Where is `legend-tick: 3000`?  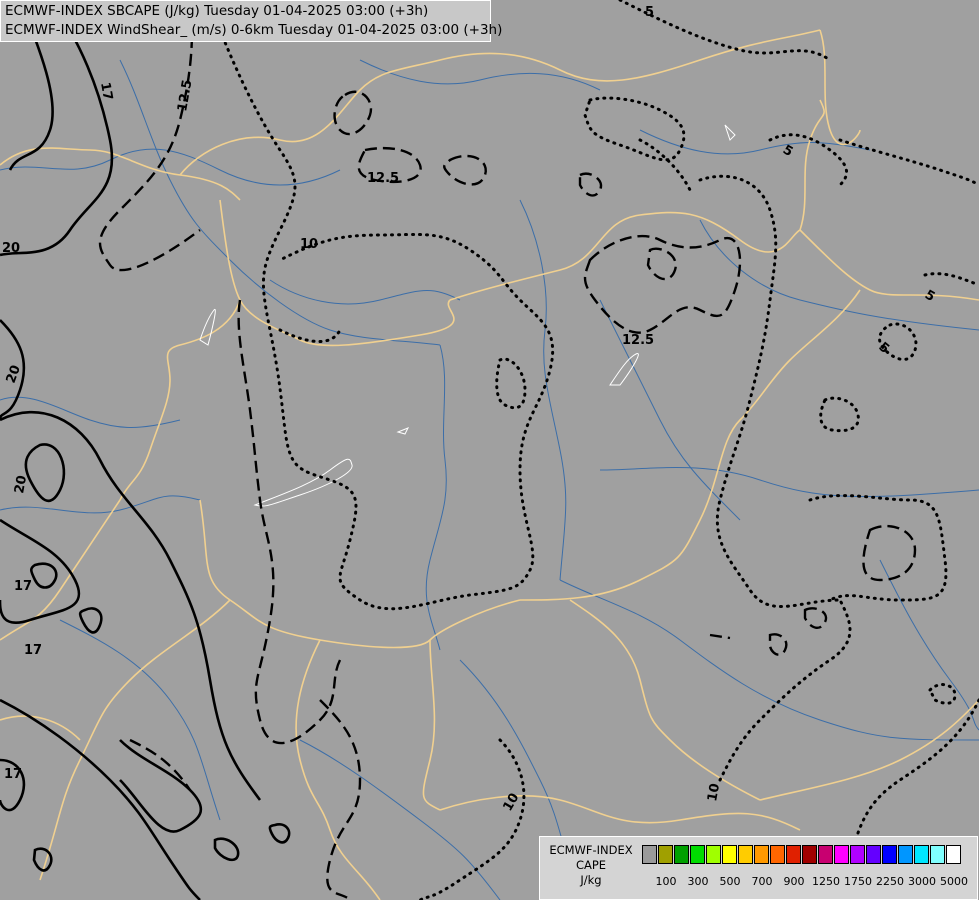 legend-tick: 3000 is located at coordinates (922, 881).